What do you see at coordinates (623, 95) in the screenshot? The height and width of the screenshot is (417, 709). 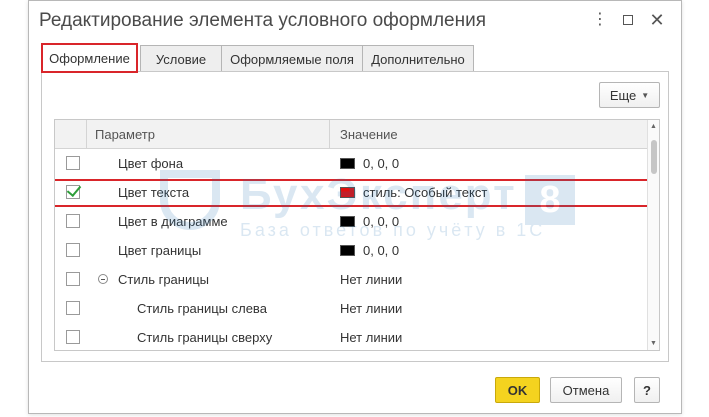 I see `more-button-label: Еще` at bounding box center [623, 95].